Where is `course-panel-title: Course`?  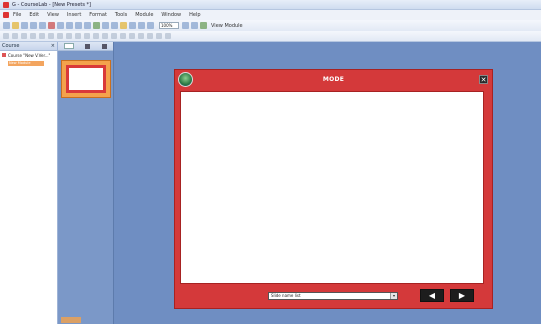 course-panel-title: Course is located at coordinates (11, 46).